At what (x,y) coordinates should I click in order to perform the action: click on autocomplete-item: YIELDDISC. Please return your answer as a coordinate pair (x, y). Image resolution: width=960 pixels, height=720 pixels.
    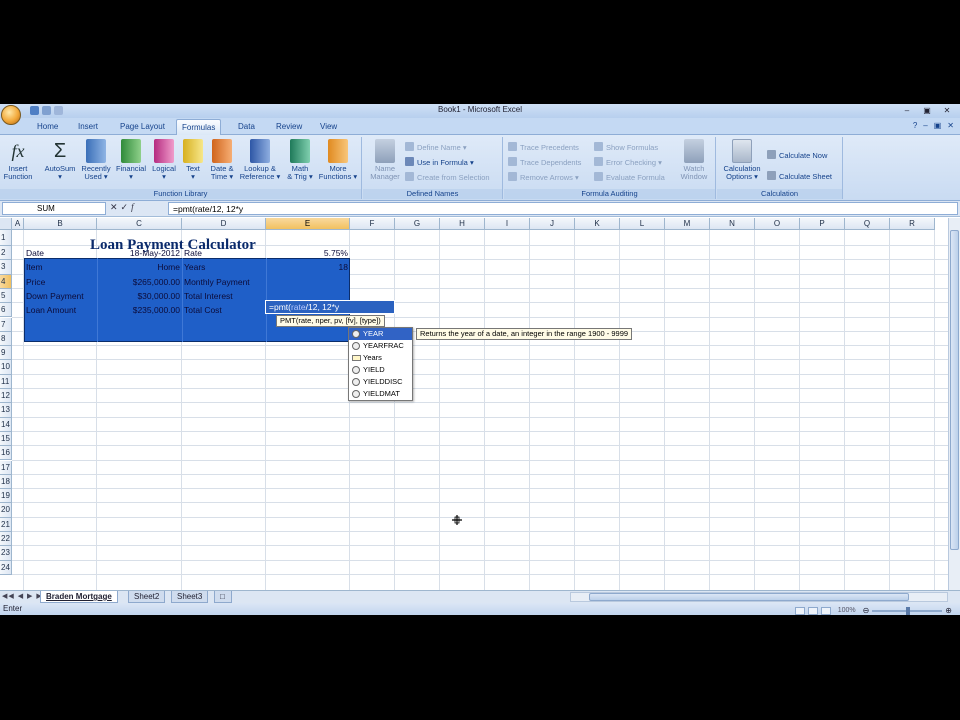
    Looking at the image, I should click on (380, 382).